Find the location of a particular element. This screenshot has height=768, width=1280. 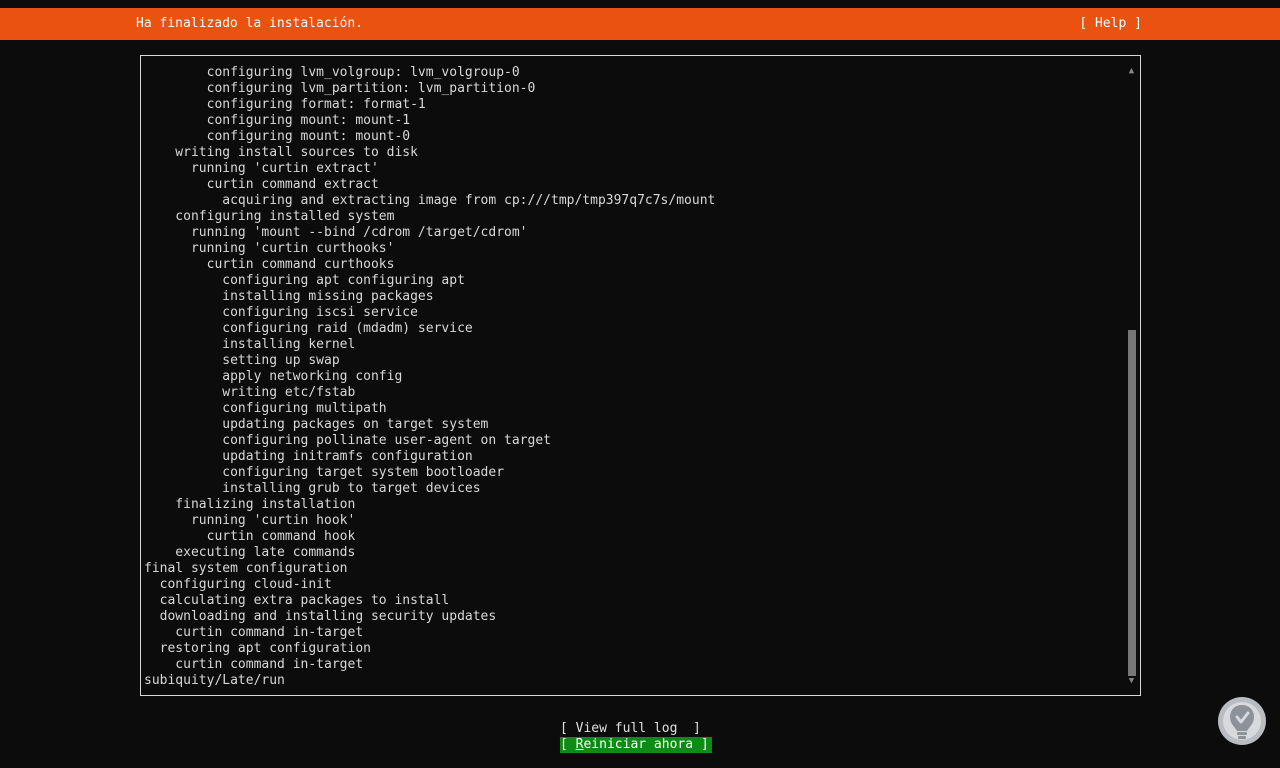

help-button: [ Help ] is located at coordinates (1110, 24).